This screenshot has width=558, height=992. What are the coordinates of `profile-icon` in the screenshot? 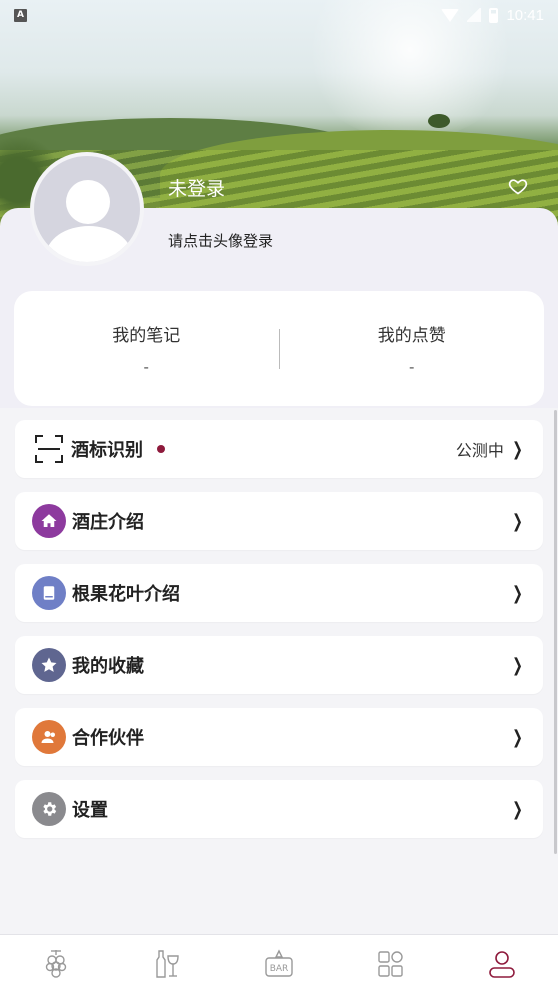 It's located at (502, 964).